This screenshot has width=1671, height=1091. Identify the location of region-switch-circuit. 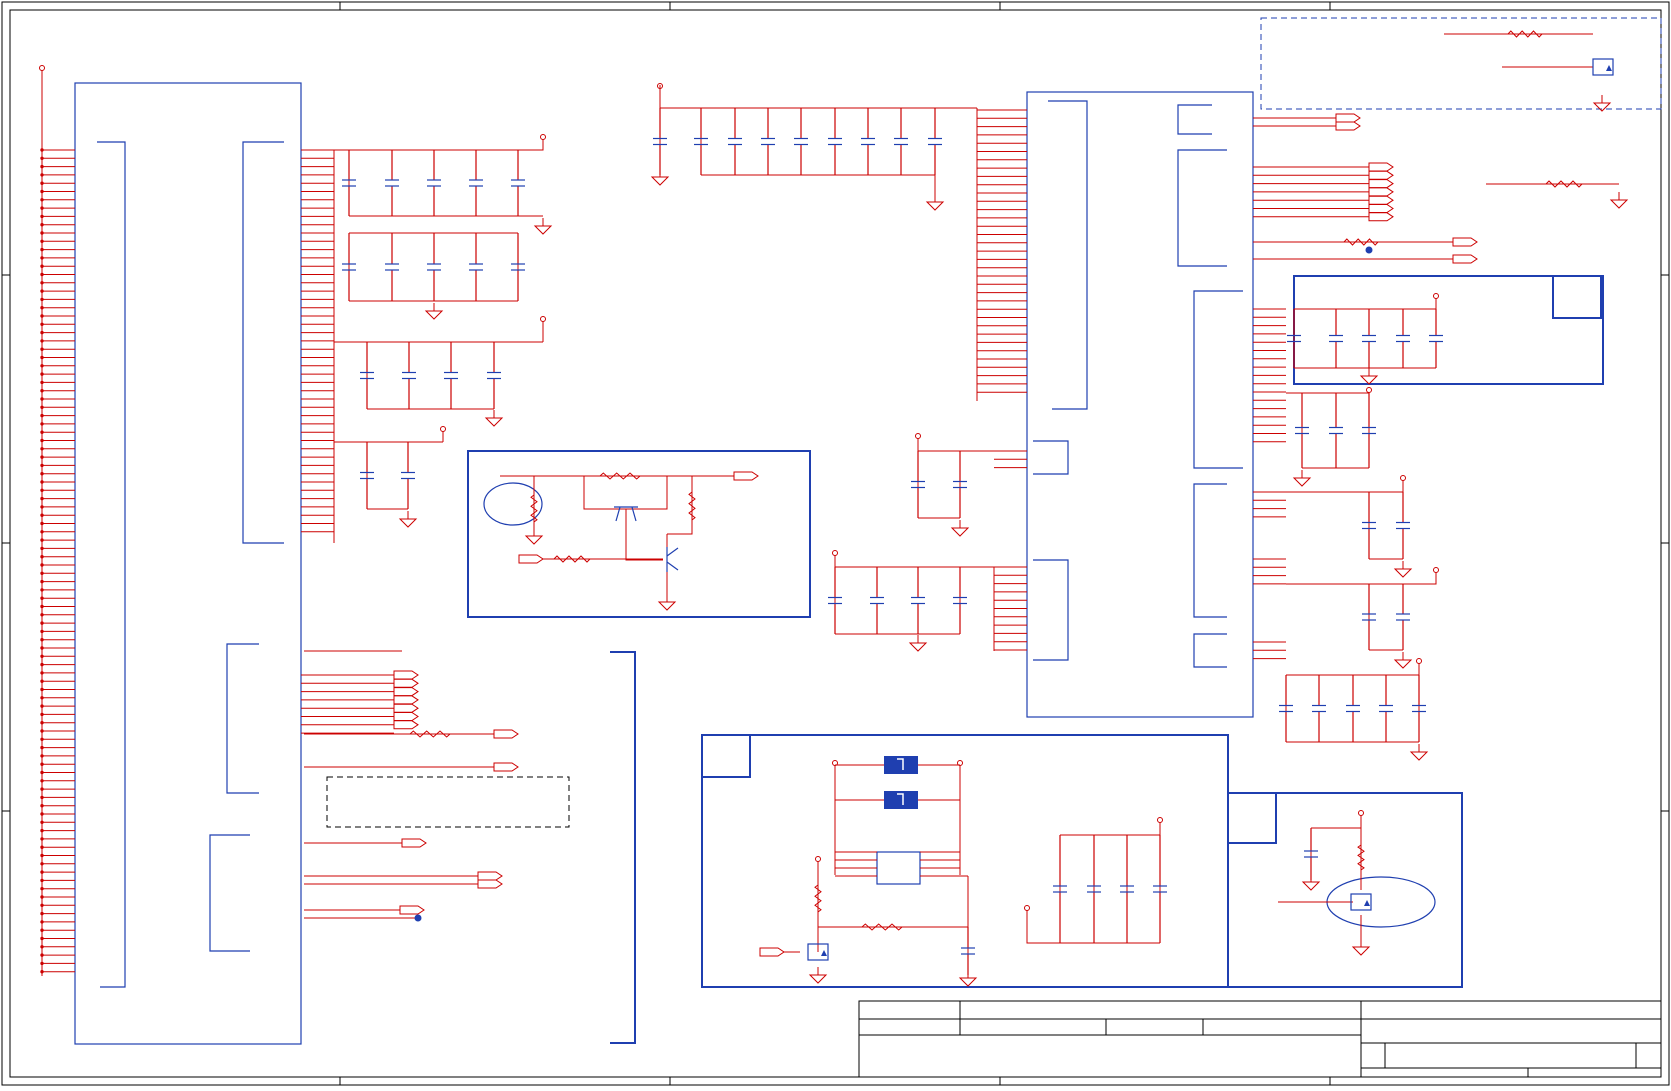
(1345, 890).